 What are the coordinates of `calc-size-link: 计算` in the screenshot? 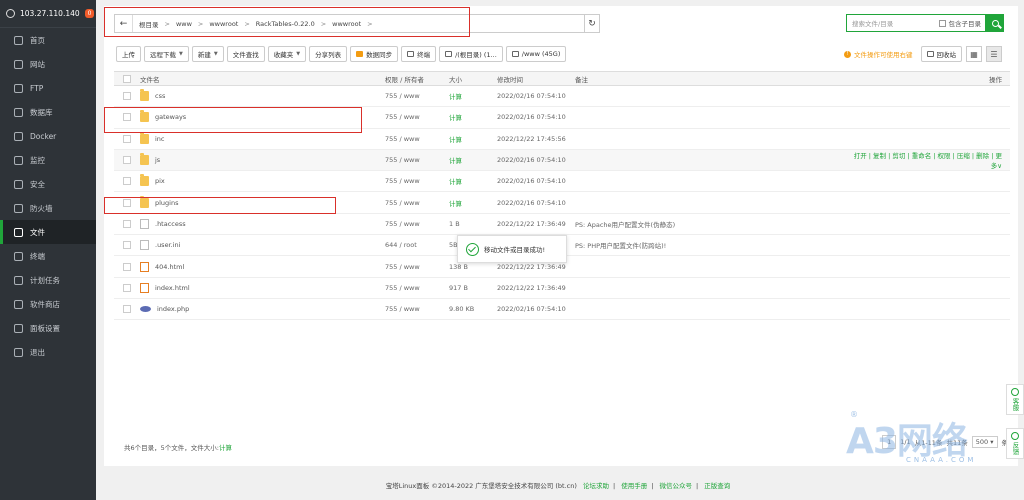 It's located at (225, 448).